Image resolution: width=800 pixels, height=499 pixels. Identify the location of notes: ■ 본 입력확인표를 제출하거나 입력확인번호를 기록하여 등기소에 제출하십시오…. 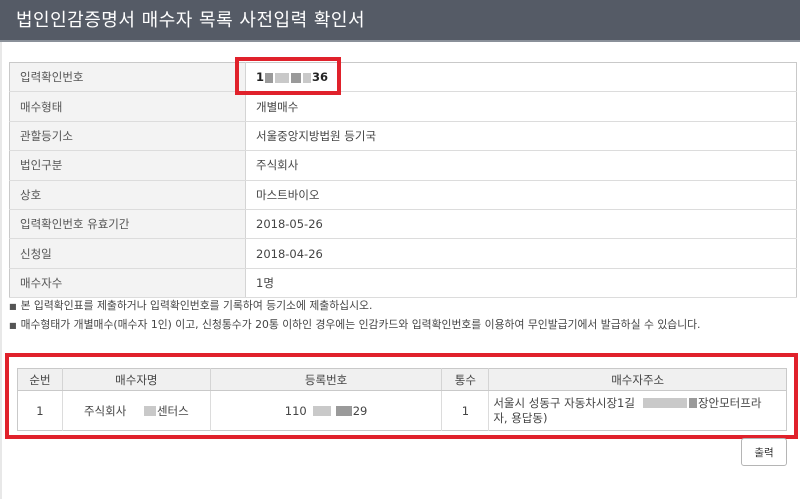
(403, 315).